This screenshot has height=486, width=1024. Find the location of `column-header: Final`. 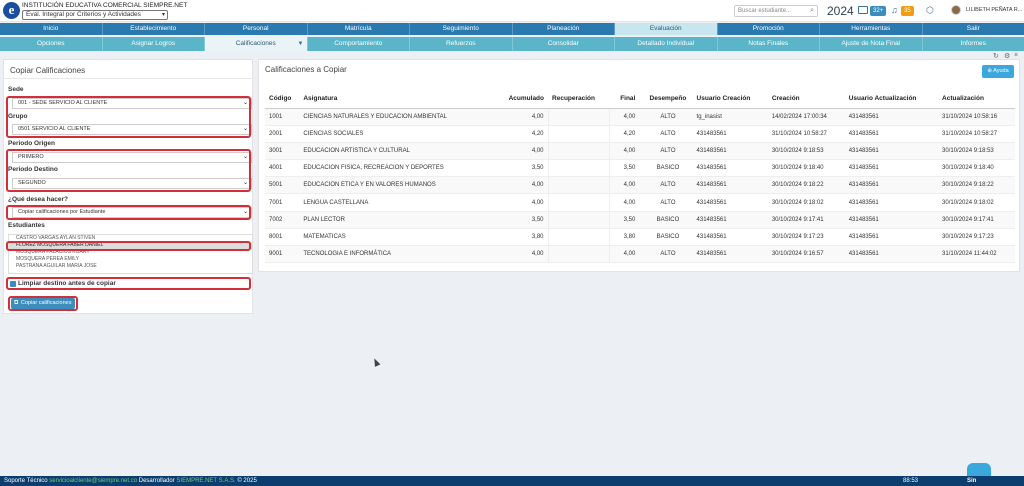

column-header: Final is located at coordinates (624, 99).